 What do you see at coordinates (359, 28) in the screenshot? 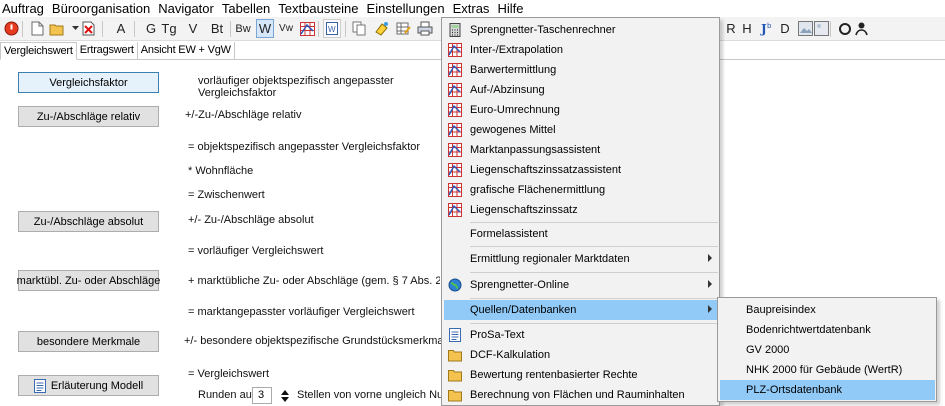
I see `copy-icon` at bounding box center [359, 28].